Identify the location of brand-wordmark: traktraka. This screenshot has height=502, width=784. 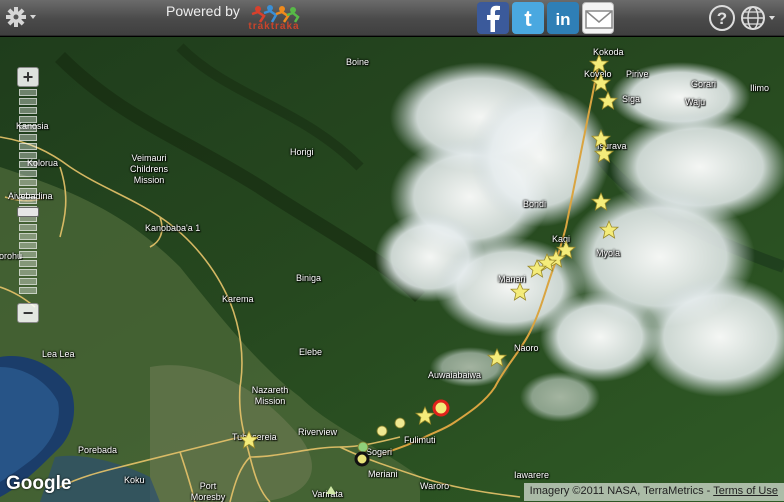
(274, 26).